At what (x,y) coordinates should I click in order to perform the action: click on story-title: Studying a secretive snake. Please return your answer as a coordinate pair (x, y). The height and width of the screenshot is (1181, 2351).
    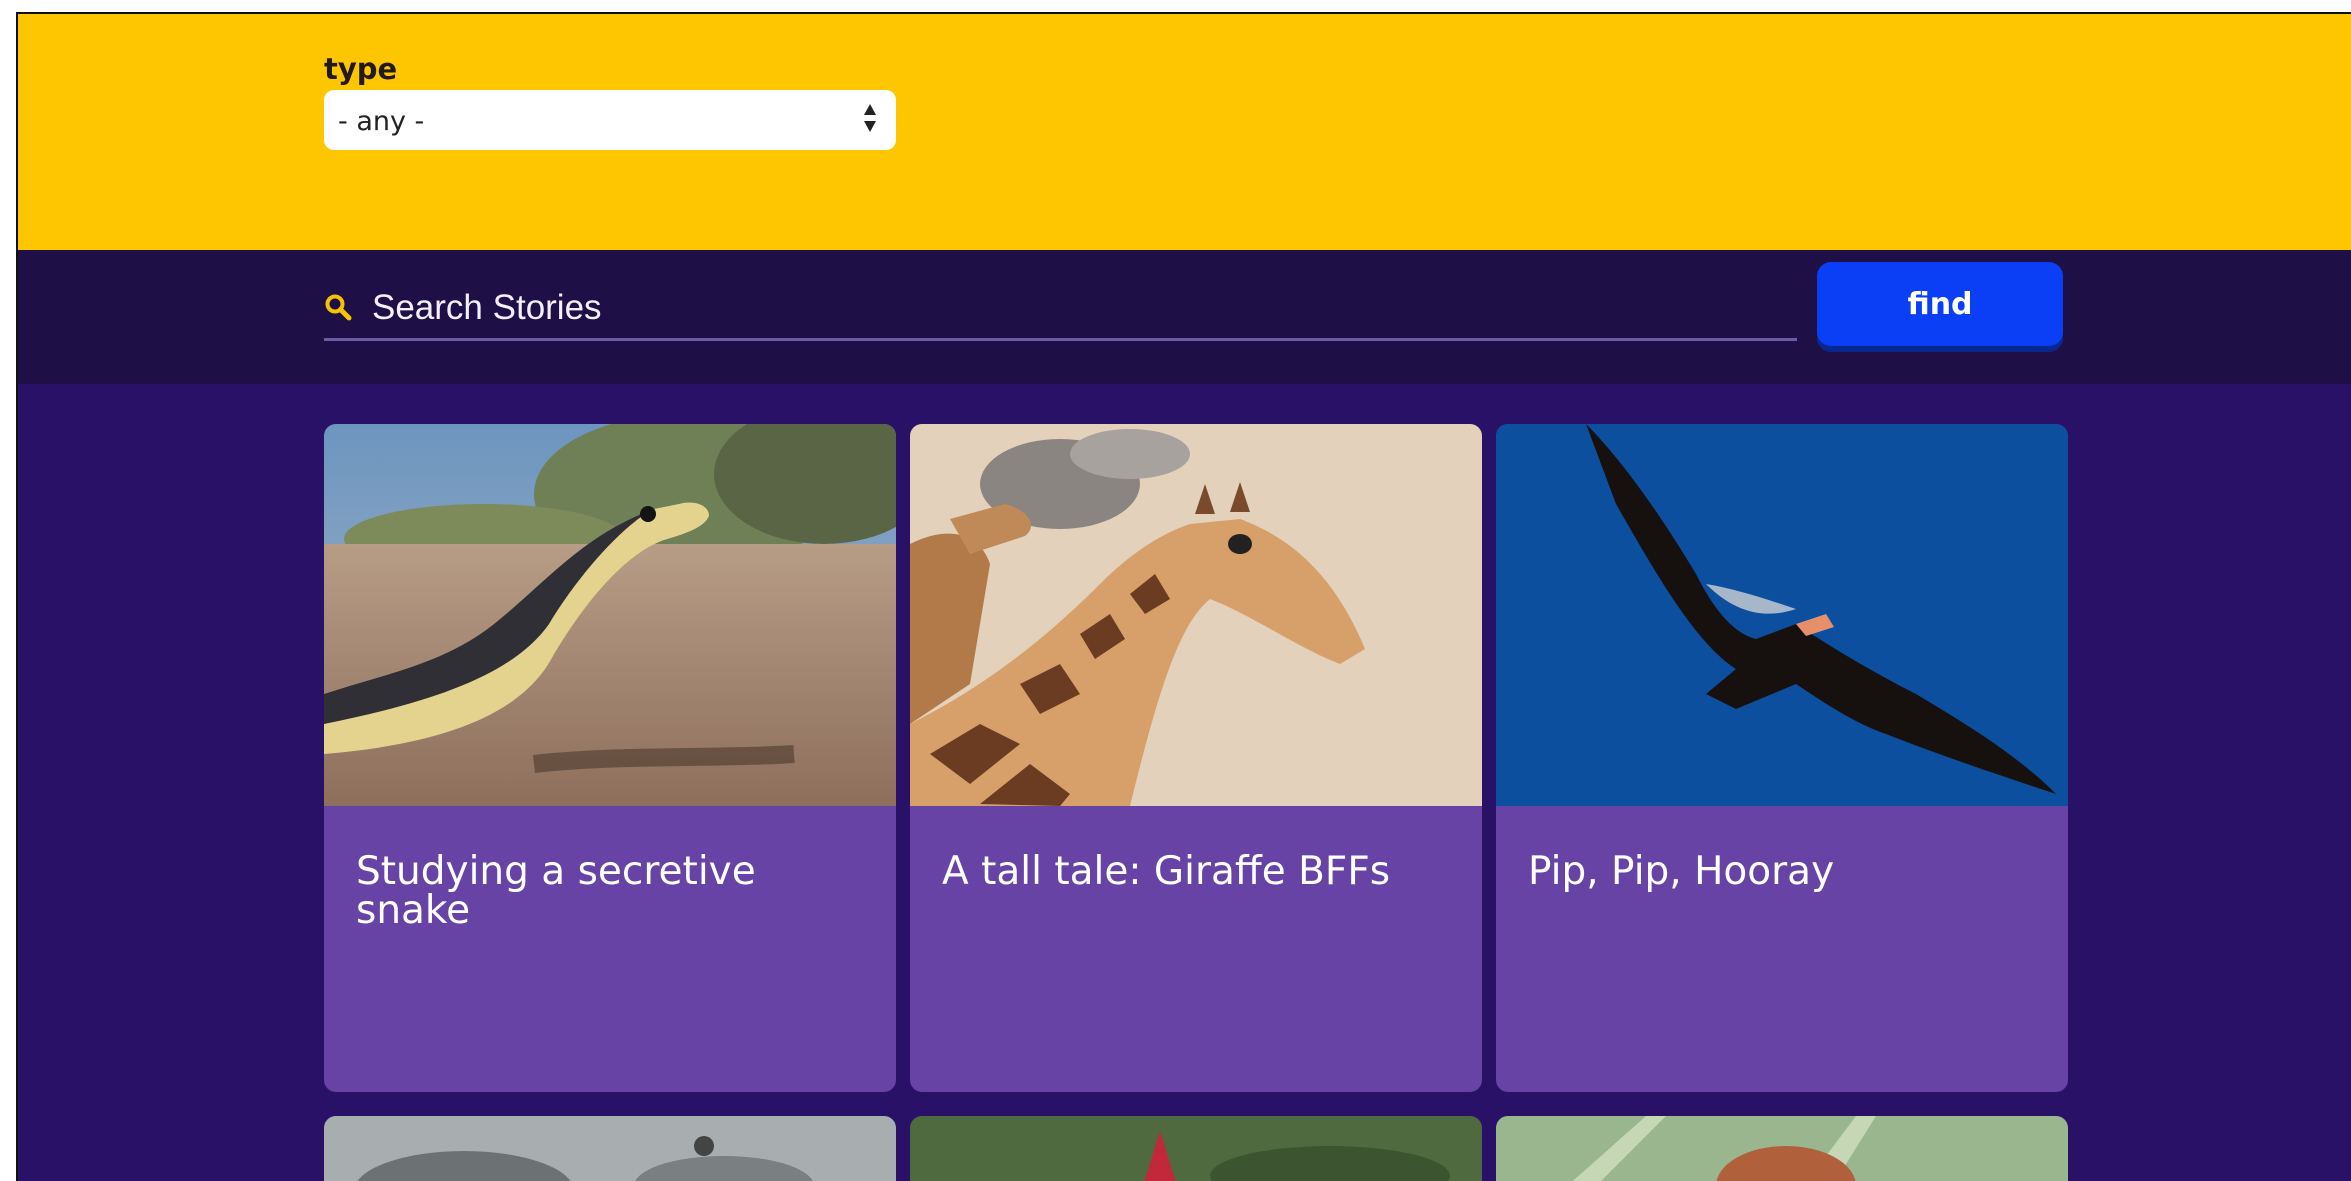
    Looking at the image, I should click on (556, 891).